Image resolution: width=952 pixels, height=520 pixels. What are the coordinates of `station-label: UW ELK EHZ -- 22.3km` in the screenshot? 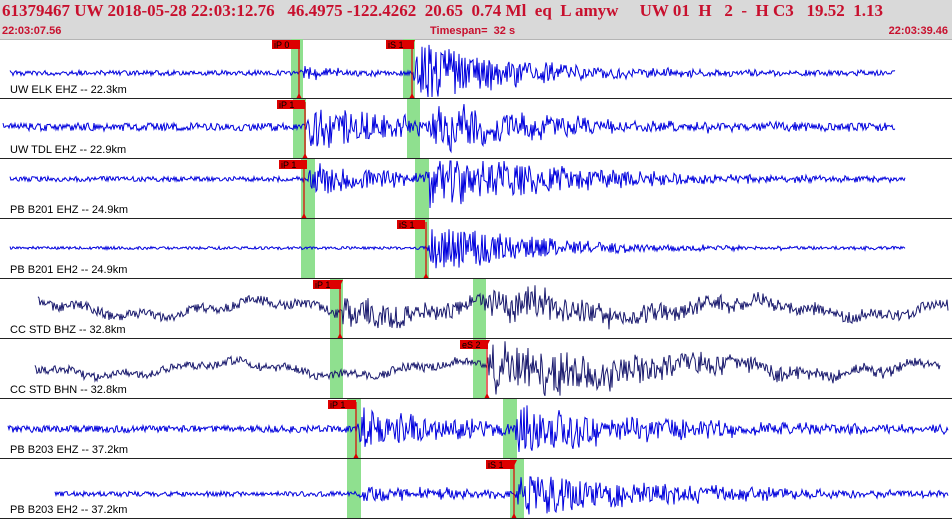 It's located at (68, 90).